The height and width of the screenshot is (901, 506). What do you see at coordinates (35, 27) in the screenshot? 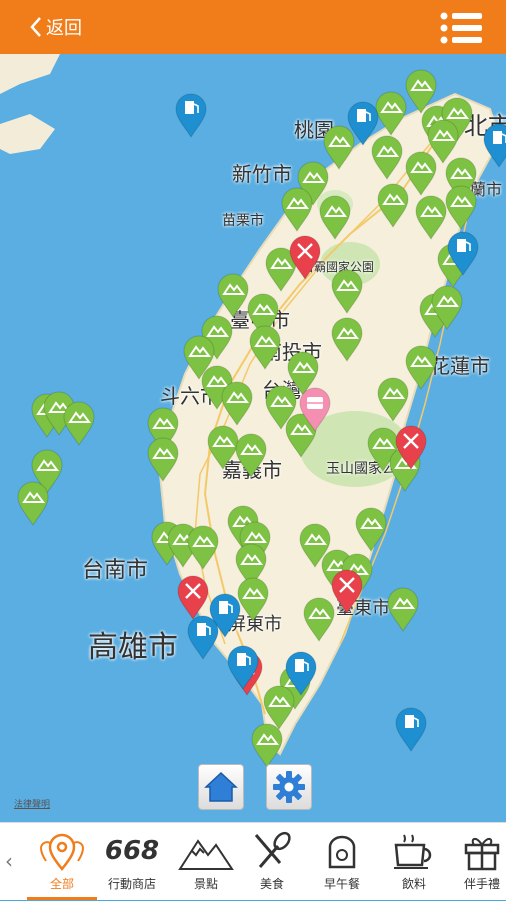
I see `chevron-left-icon` at bounding box center [35, 27].